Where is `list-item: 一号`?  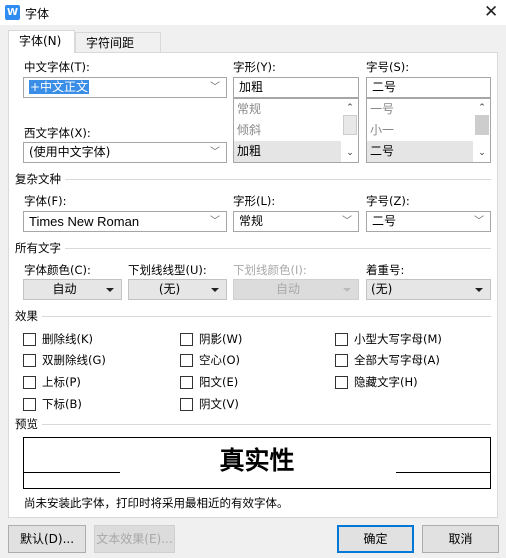
list-item: 一号 is located at coordinates (428, 109).